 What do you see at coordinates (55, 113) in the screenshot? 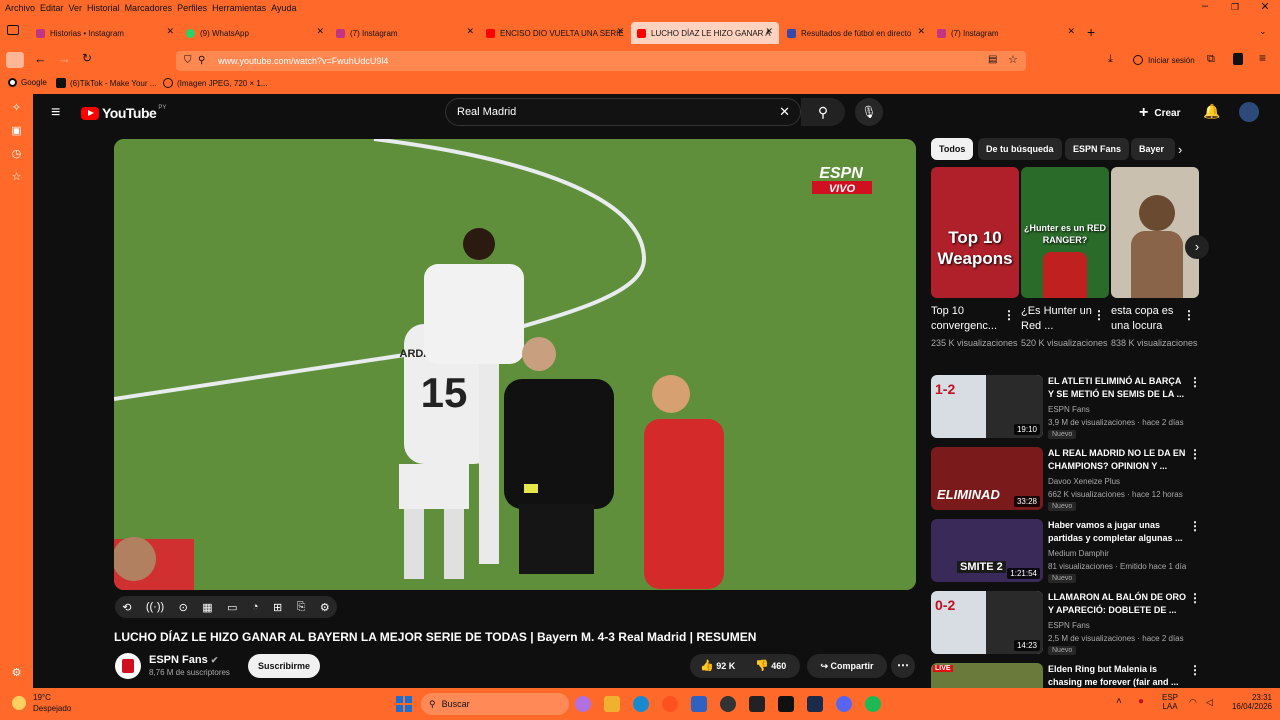
I see `hamburger-menu-icon: ≡` at bounding box center [55, 113].